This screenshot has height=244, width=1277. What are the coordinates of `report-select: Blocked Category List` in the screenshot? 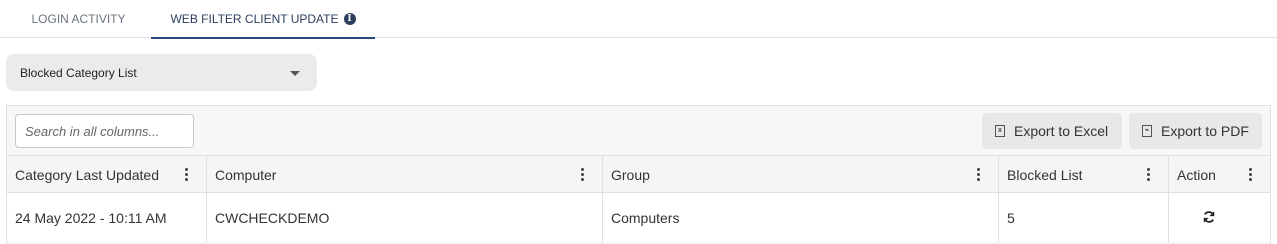 It's located at (161, 72).